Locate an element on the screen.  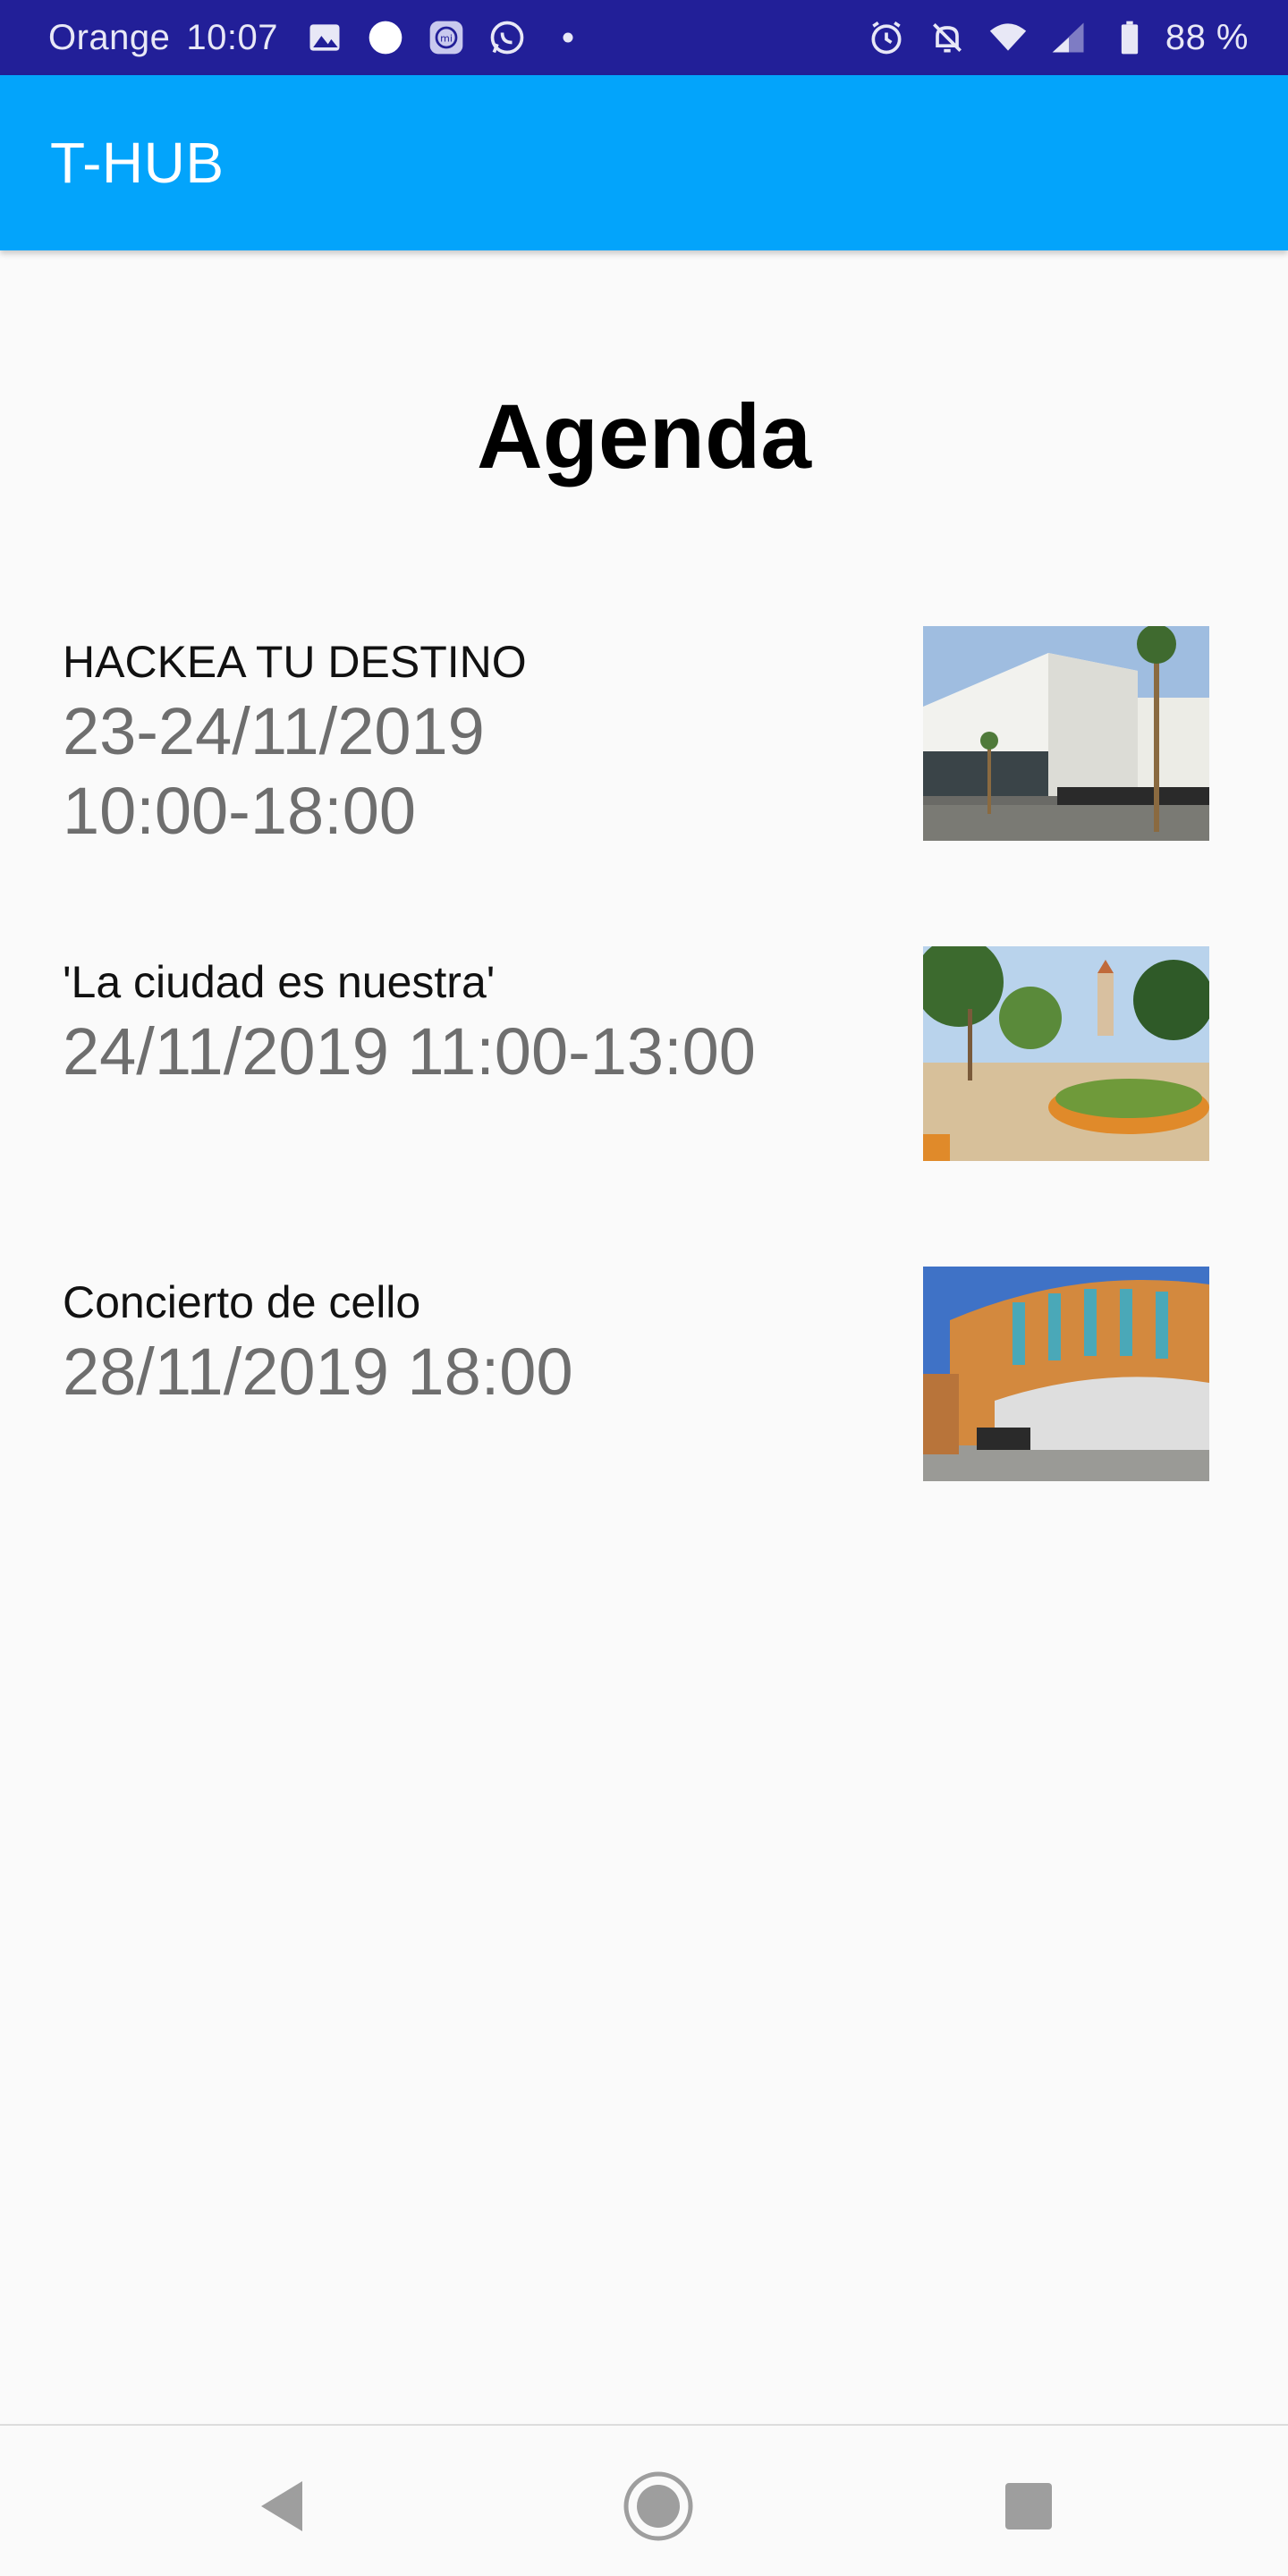
event-title: 'La ciudad es nuestra' is located at coordinates (279, 982).